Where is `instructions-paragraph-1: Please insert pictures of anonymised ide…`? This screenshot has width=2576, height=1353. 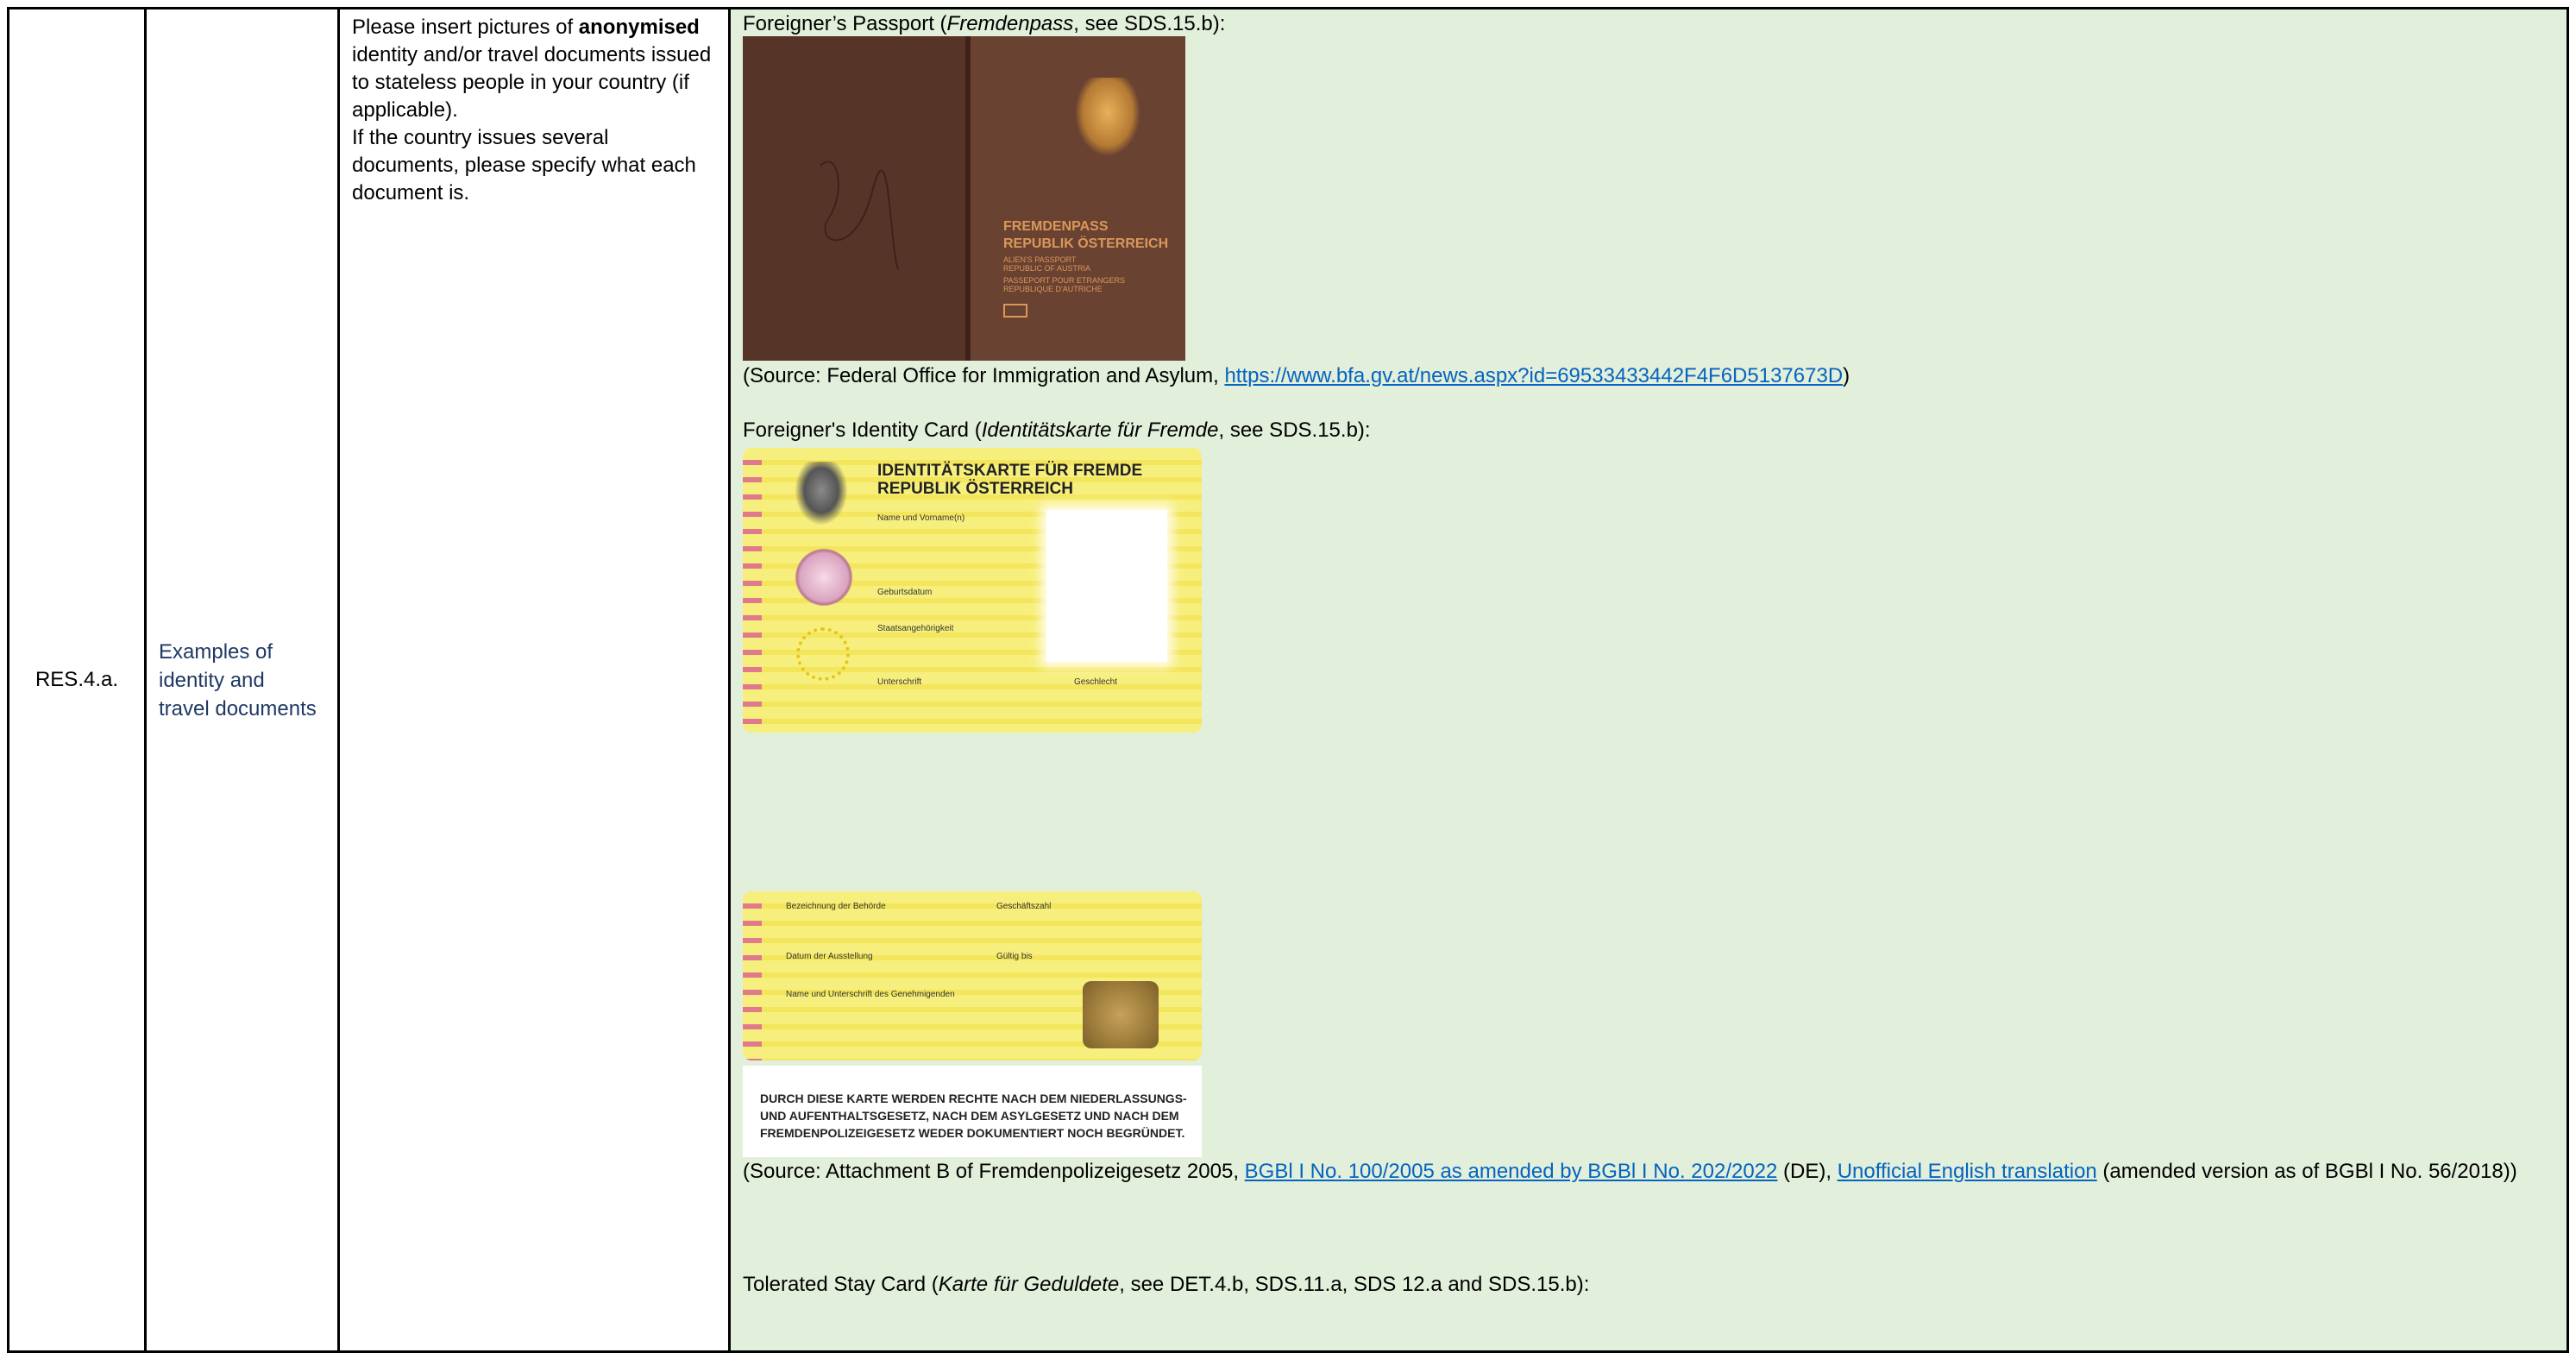
instructions-paragraph-1: Please insert pictures of anonymised ide… is located at coordinates (532, 69).